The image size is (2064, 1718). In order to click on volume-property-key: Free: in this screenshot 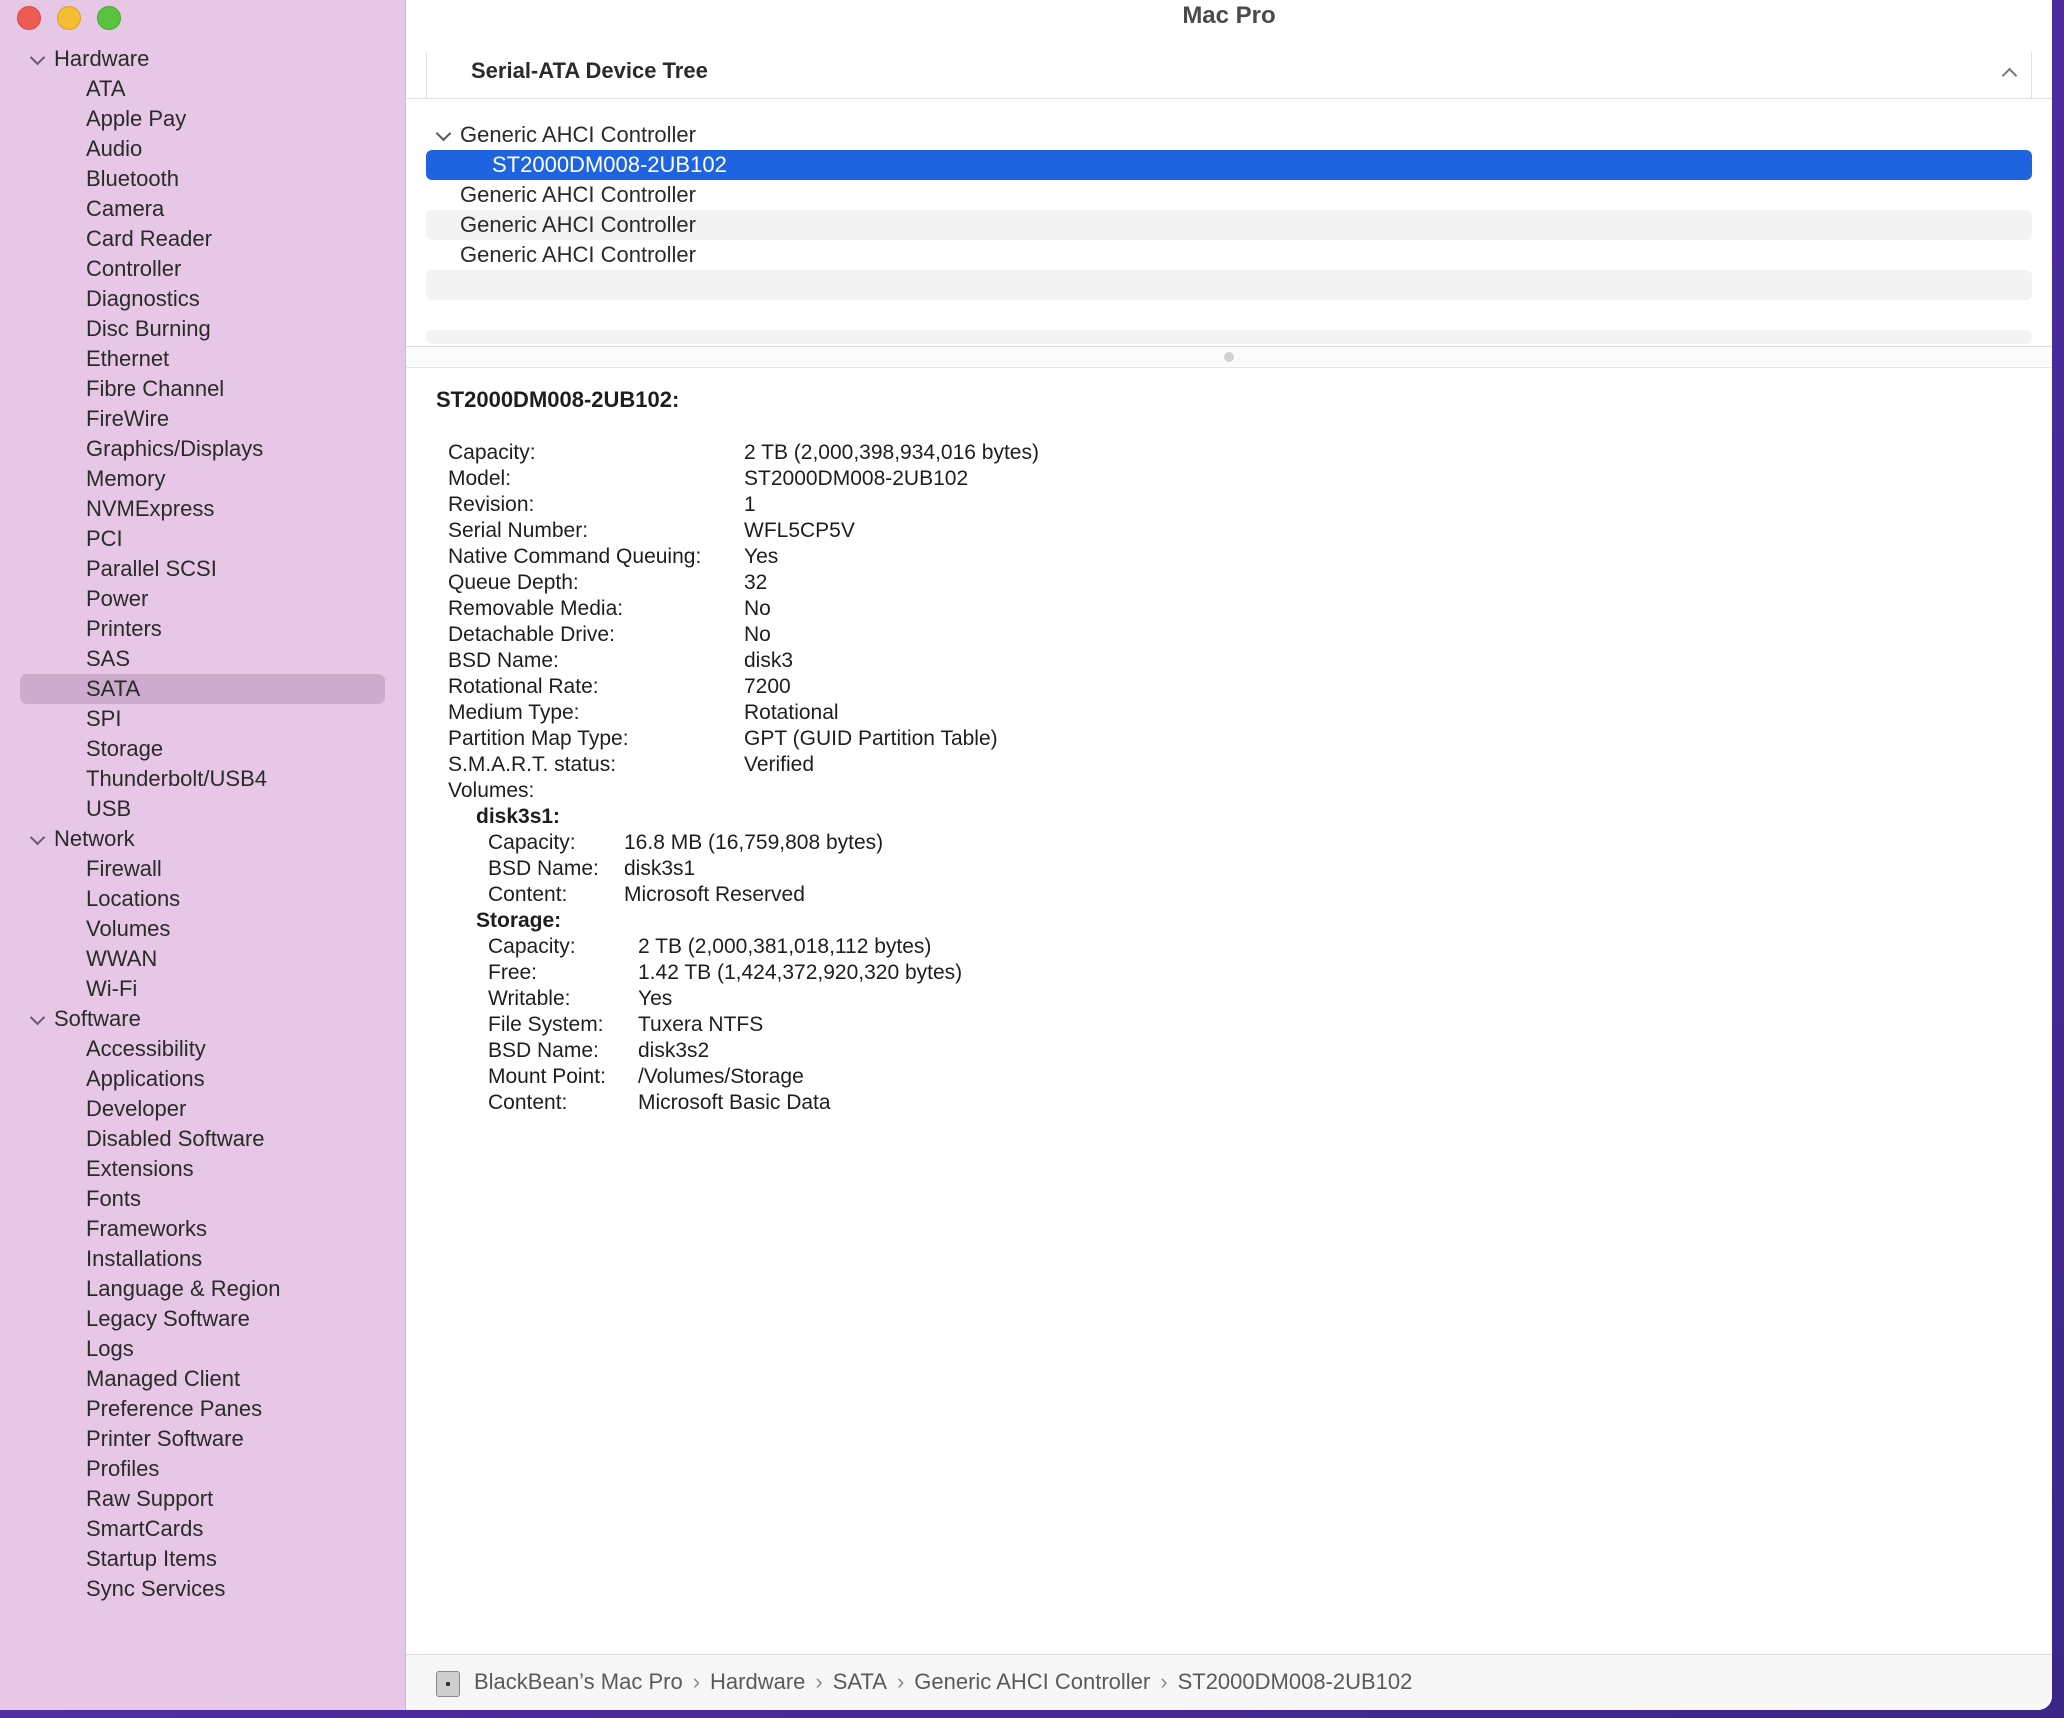, I will do `click(513, 972)`.